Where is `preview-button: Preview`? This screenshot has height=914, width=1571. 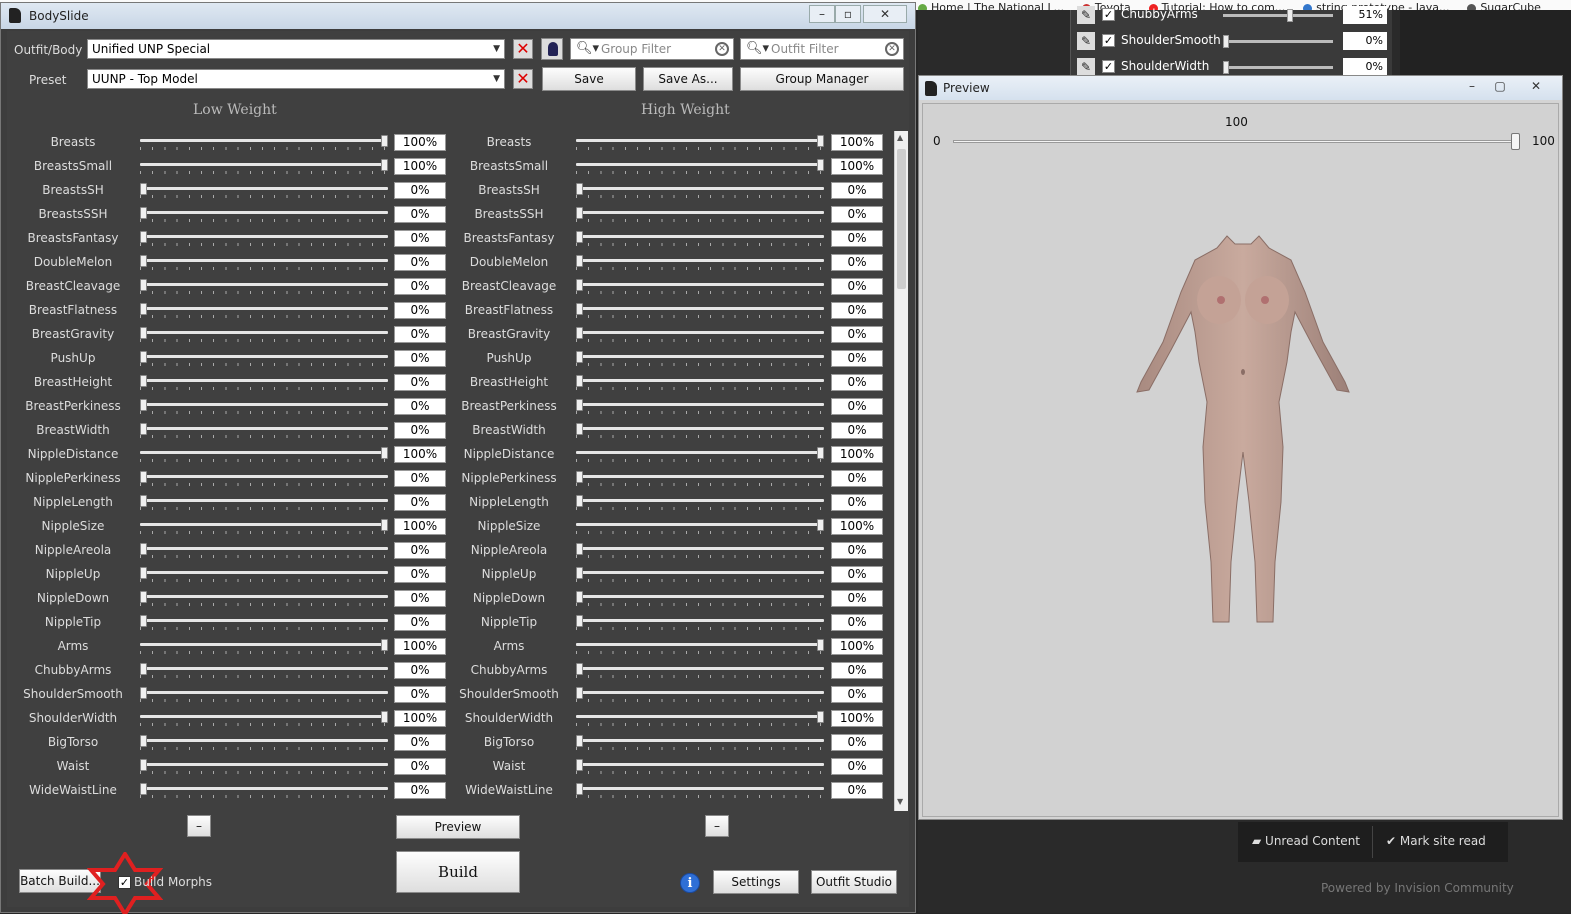
preview-button: Preview is located at coordinates (458, 827).